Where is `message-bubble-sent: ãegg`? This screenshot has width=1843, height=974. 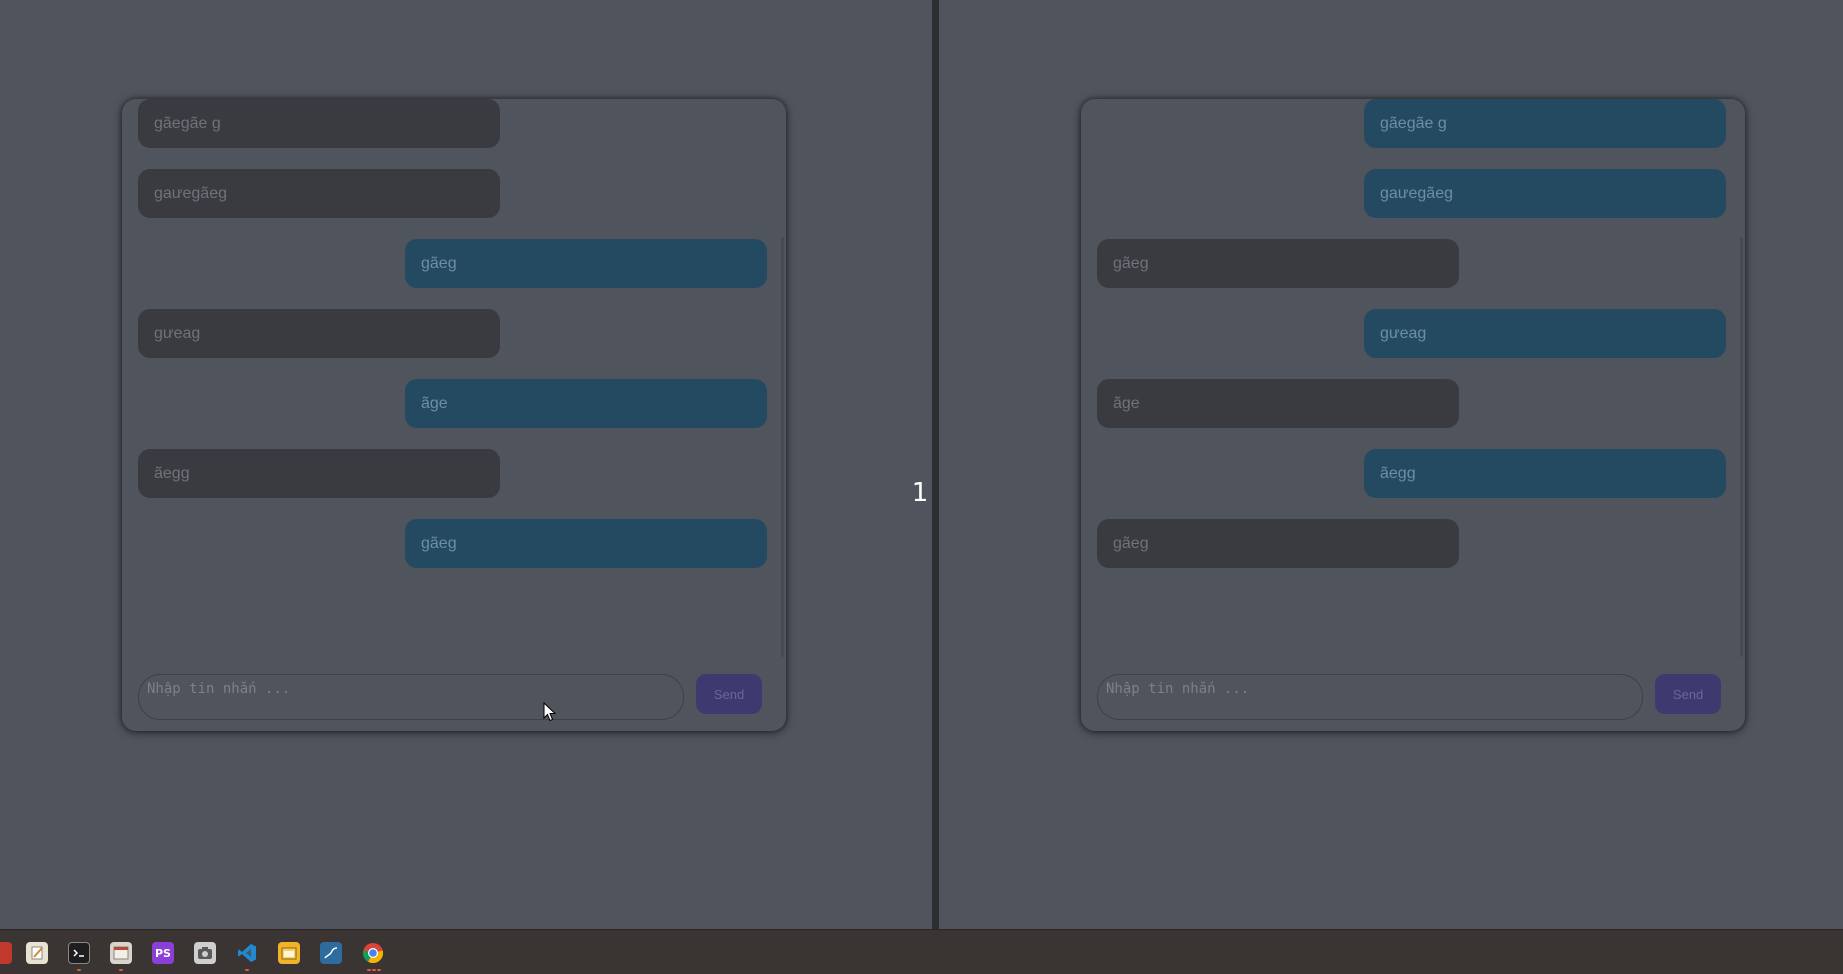 message-bubble-sent: ãegg is located at coordinates (1545, 473).